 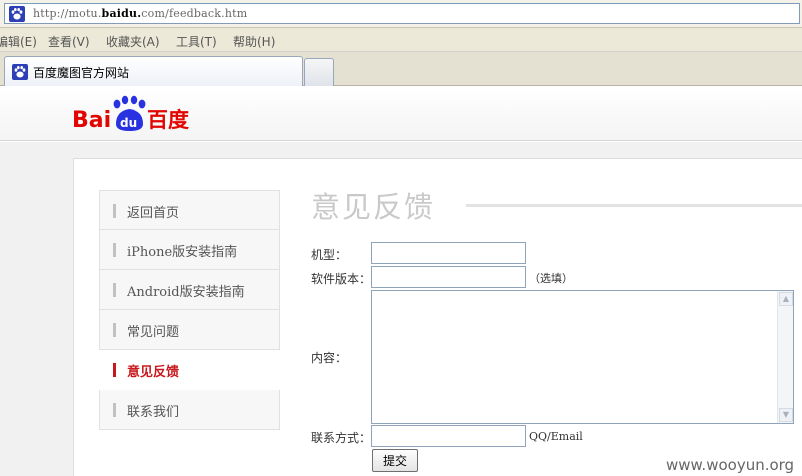 What do you see at coordinates (189, 210) in the screenshot?
I see `sidebar-item-home: 返回首页` at bounding box center [189, 210].